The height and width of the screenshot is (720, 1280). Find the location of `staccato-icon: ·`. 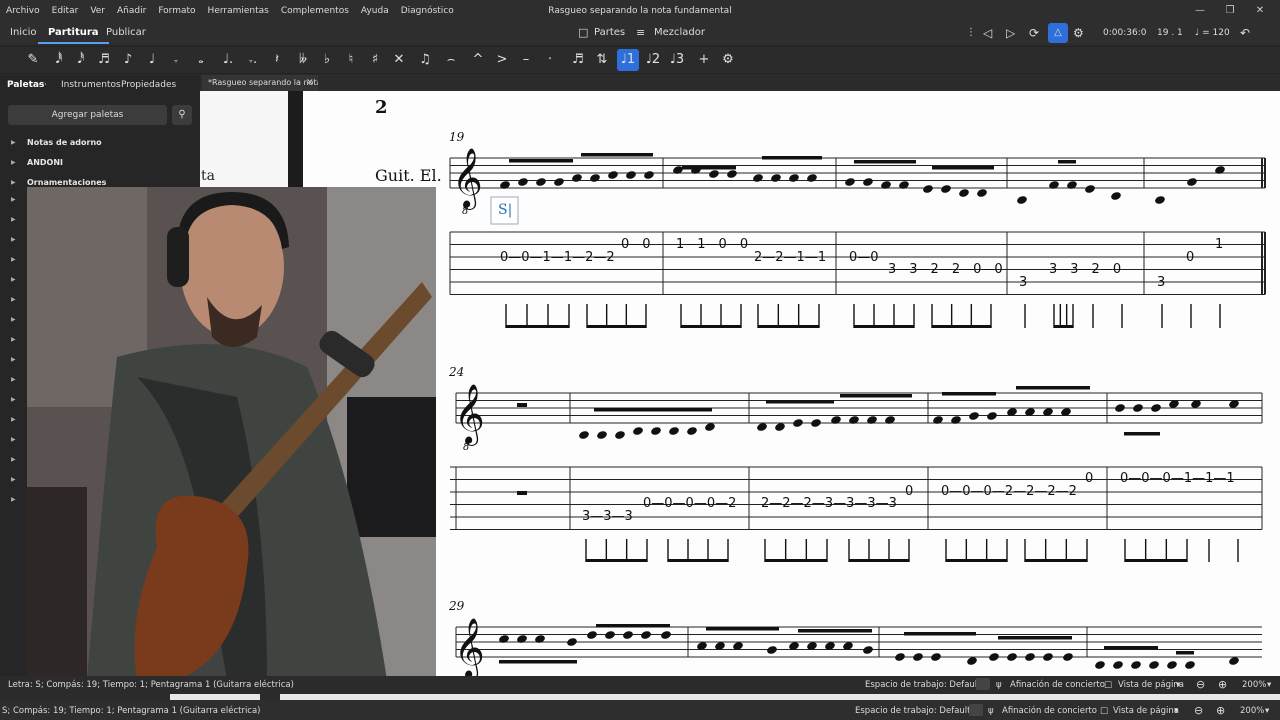

staccato-icon: · is located at coordinates (550, 60).